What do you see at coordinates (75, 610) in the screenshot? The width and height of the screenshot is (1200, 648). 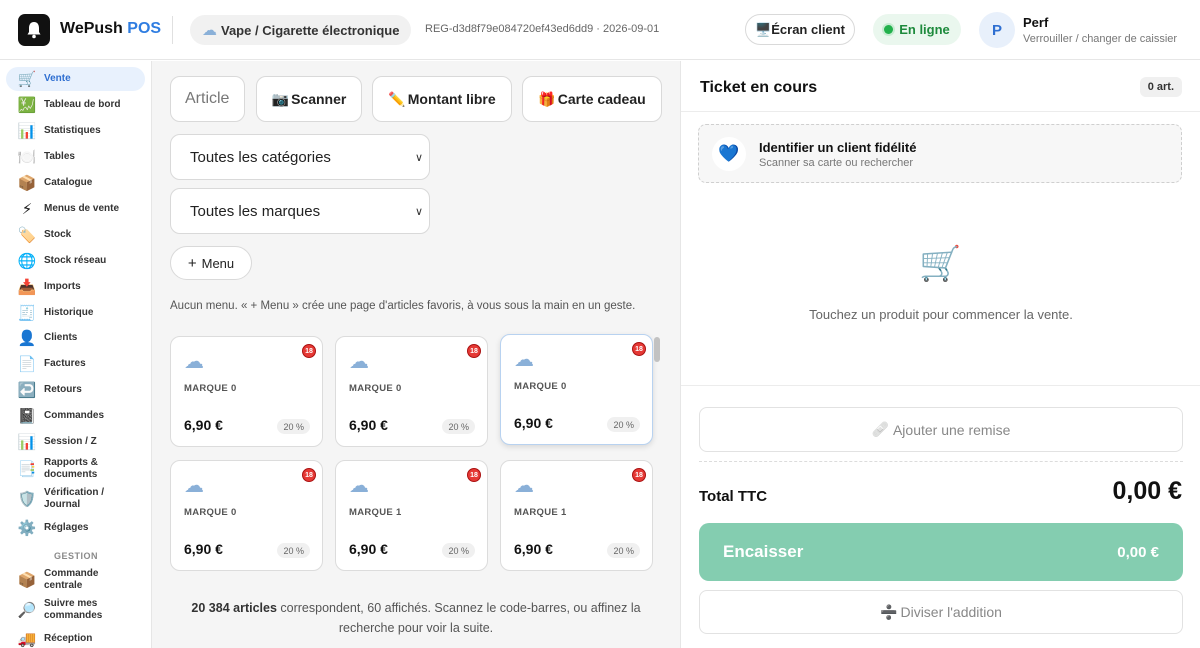 I see `sidebar-item-track-orders: 🔎 Suivre mes commandes` at bounding box center [75, 610].